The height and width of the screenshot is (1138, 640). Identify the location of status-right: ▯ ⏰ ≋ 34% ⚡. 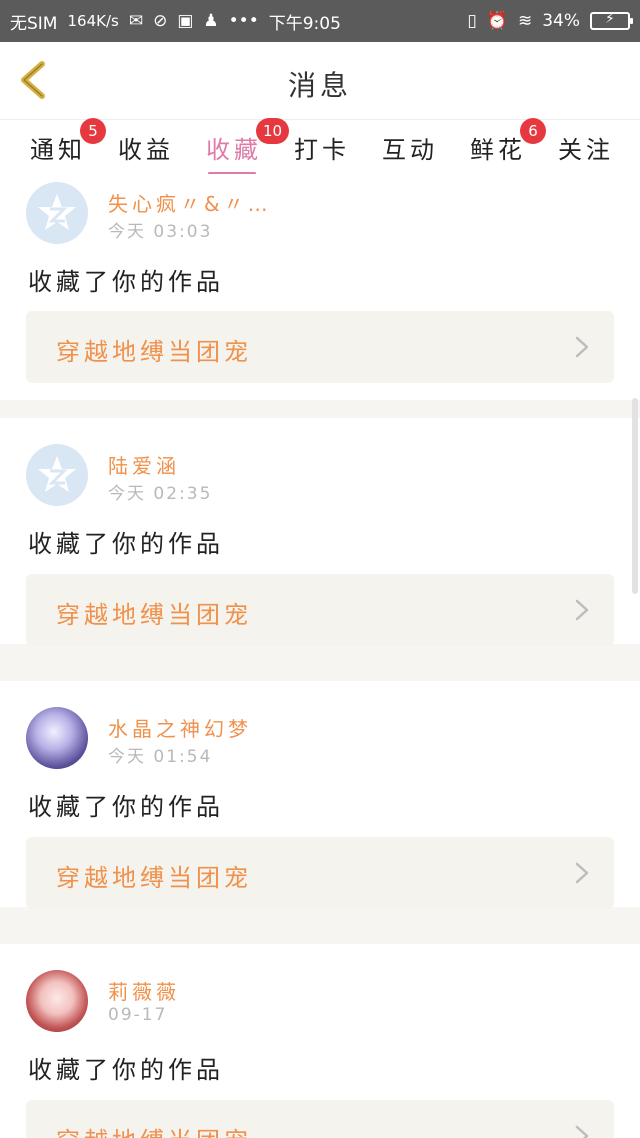
(550, 20).